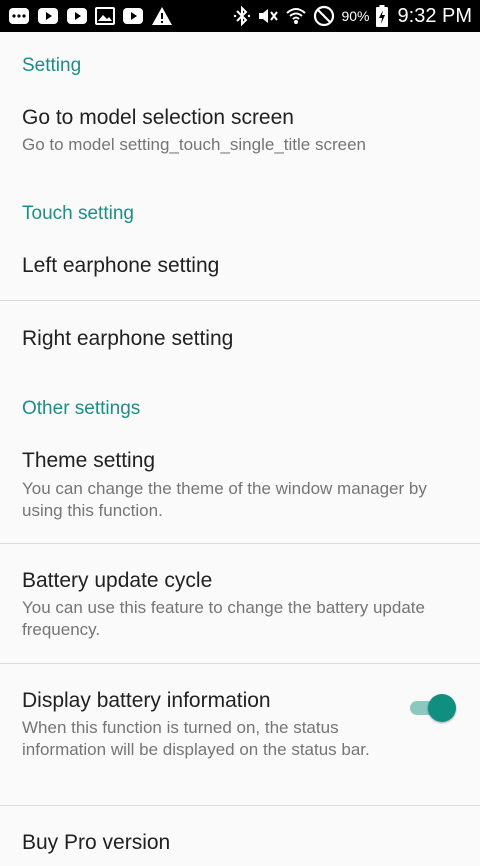 The image size is (480, 866). What do you see at coordinates (128, 338) in the screenshot?
I see `right-earphone-title: Right earphone setting` at bounding box center [128, 338].